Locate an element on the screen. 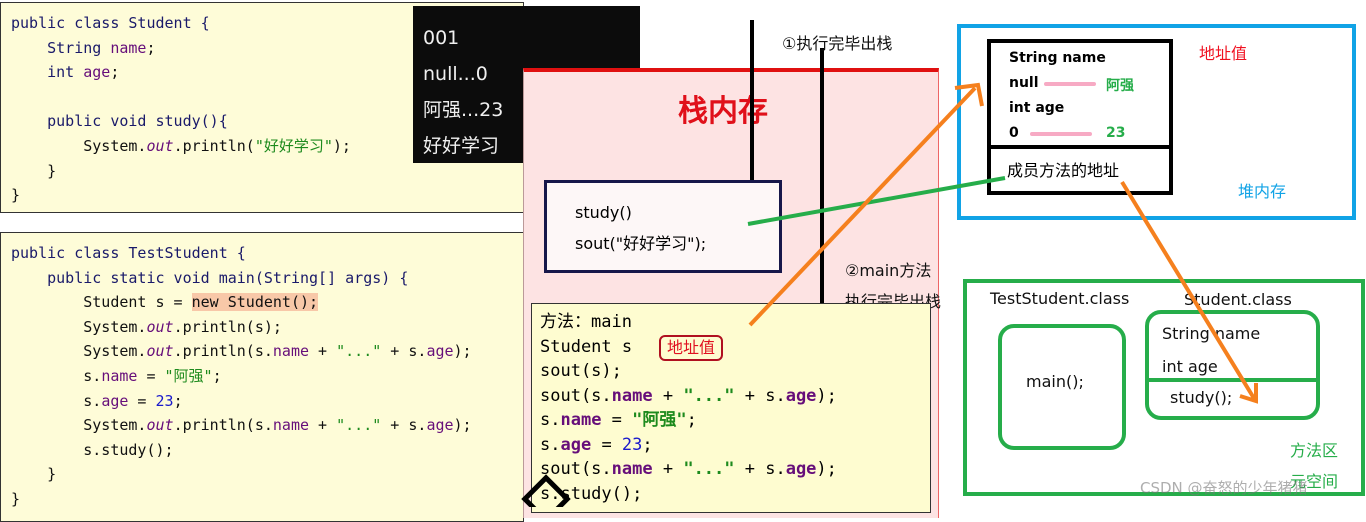 This screenshot has height=522, width=1366. orange-arrow-to-study is located at coordinates (1188, 291).